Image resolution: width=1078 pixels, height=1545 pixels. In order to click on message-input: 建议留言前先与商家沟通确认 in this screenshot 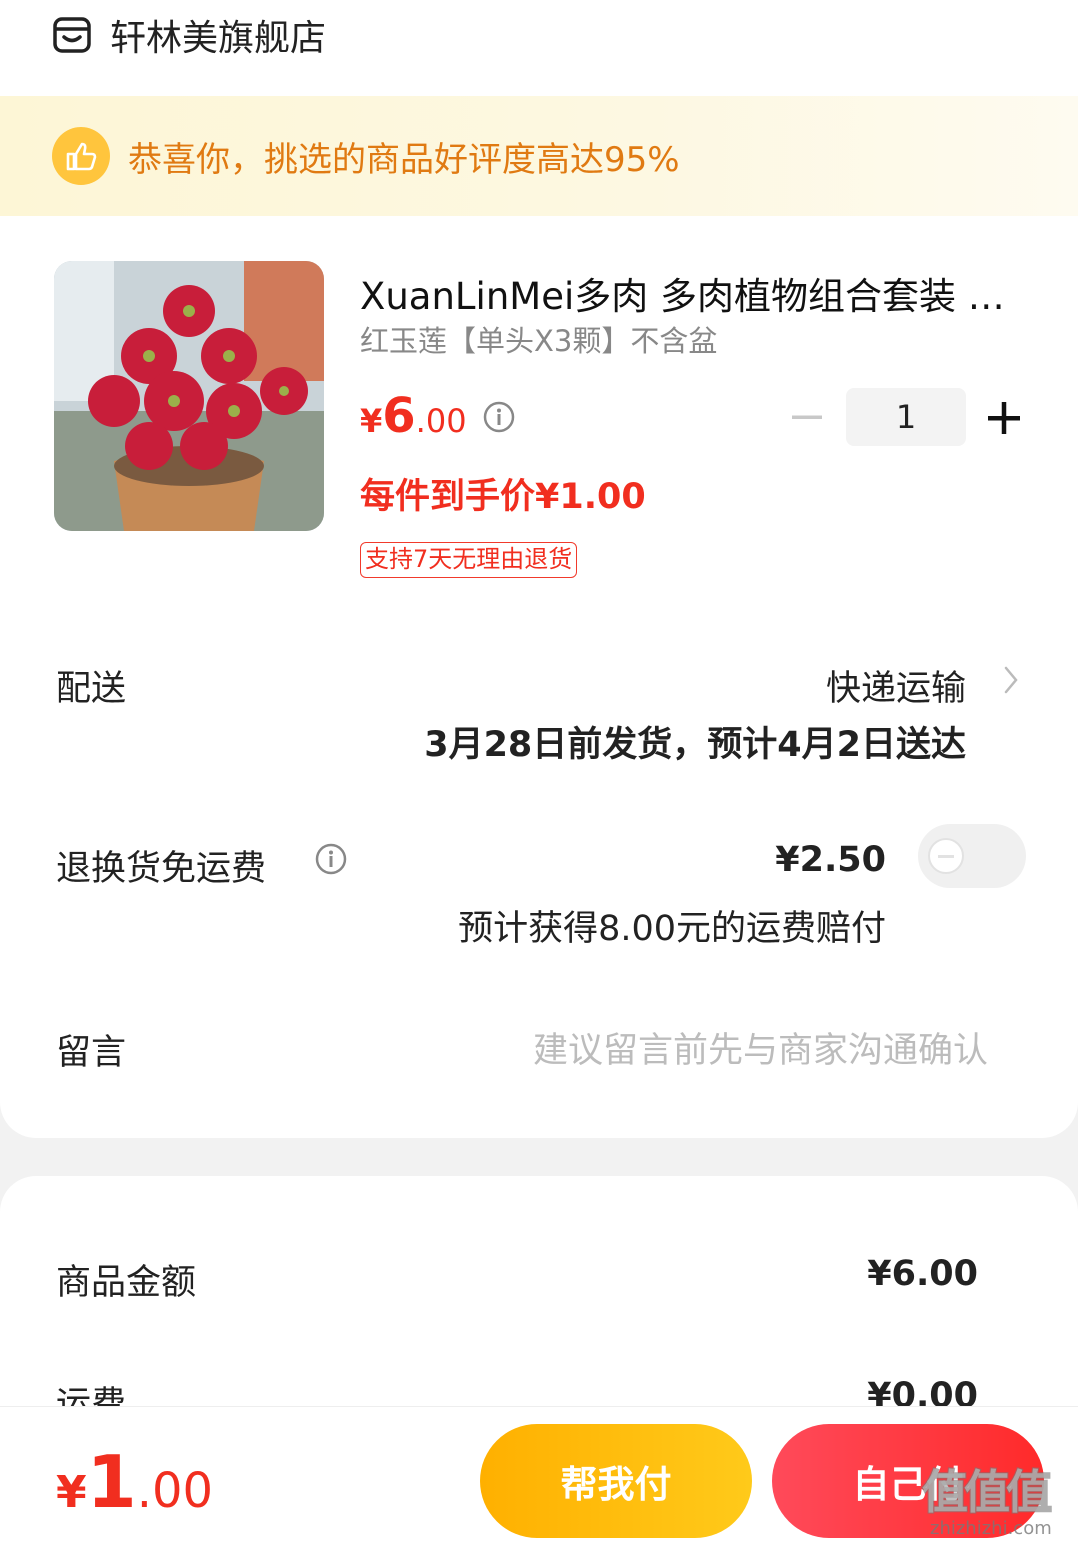, I will do `click(714, 1047)`.